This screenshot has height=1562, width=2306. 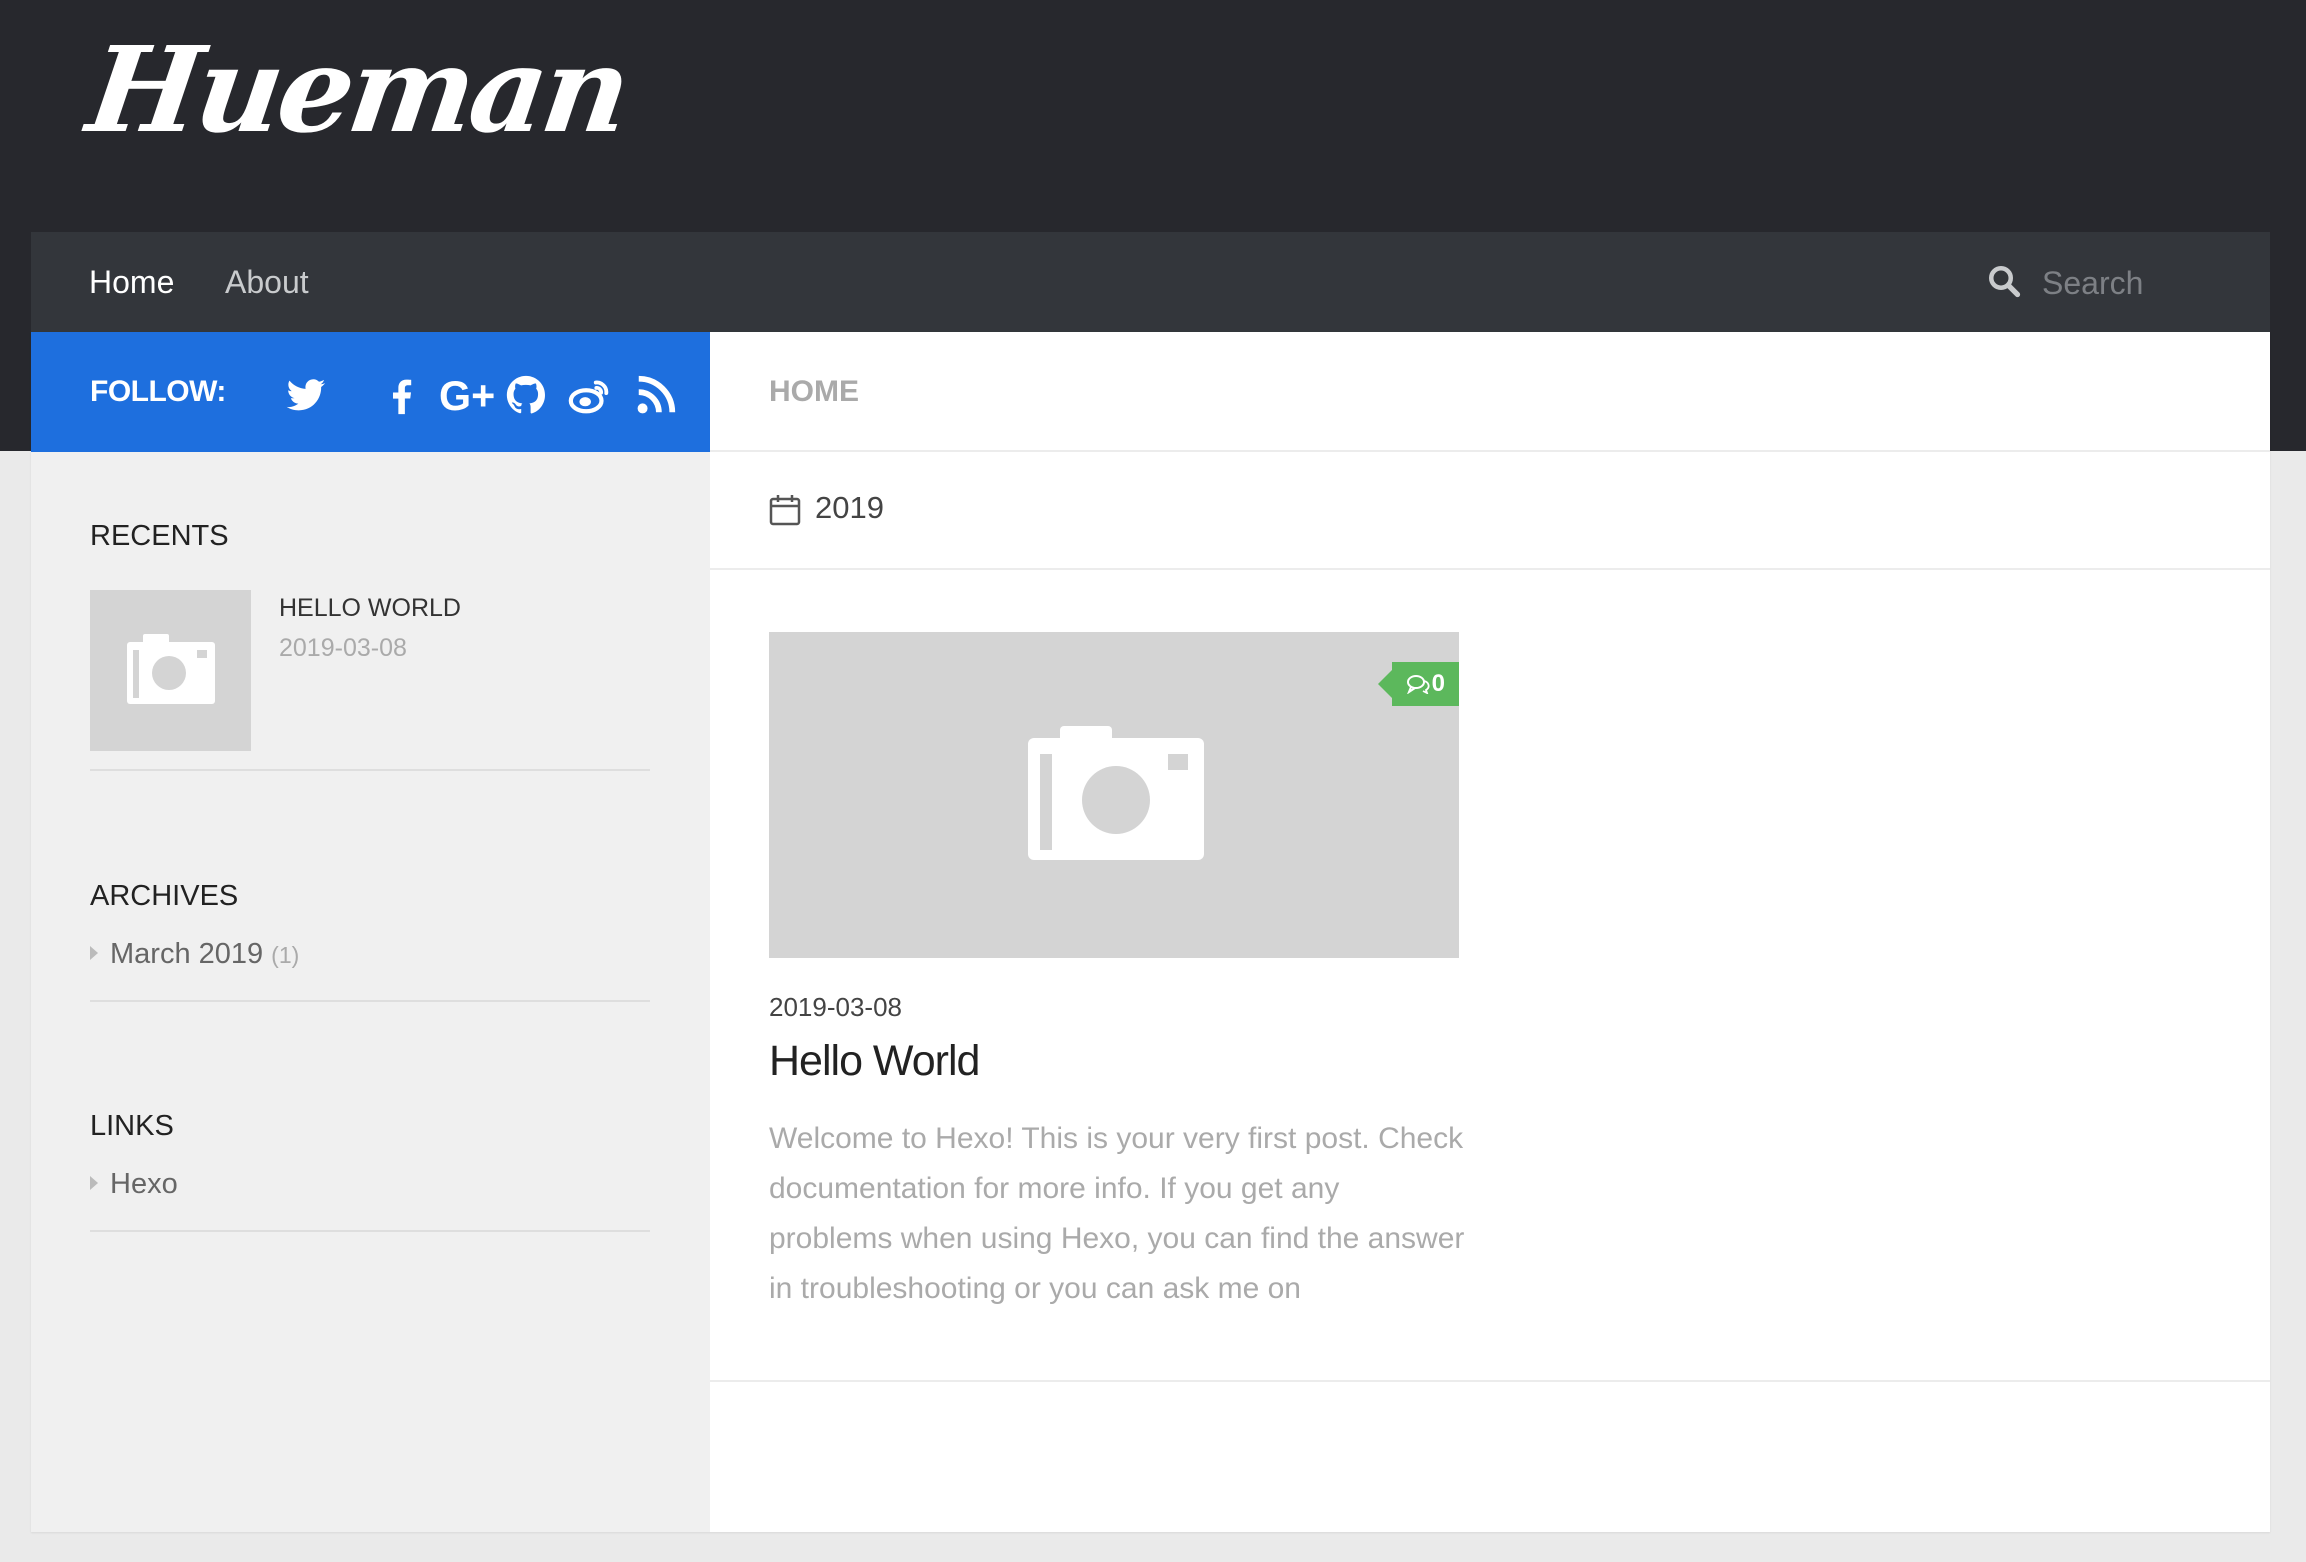 I want to click on link-label: Hexo, so click(x=144, y=1184).